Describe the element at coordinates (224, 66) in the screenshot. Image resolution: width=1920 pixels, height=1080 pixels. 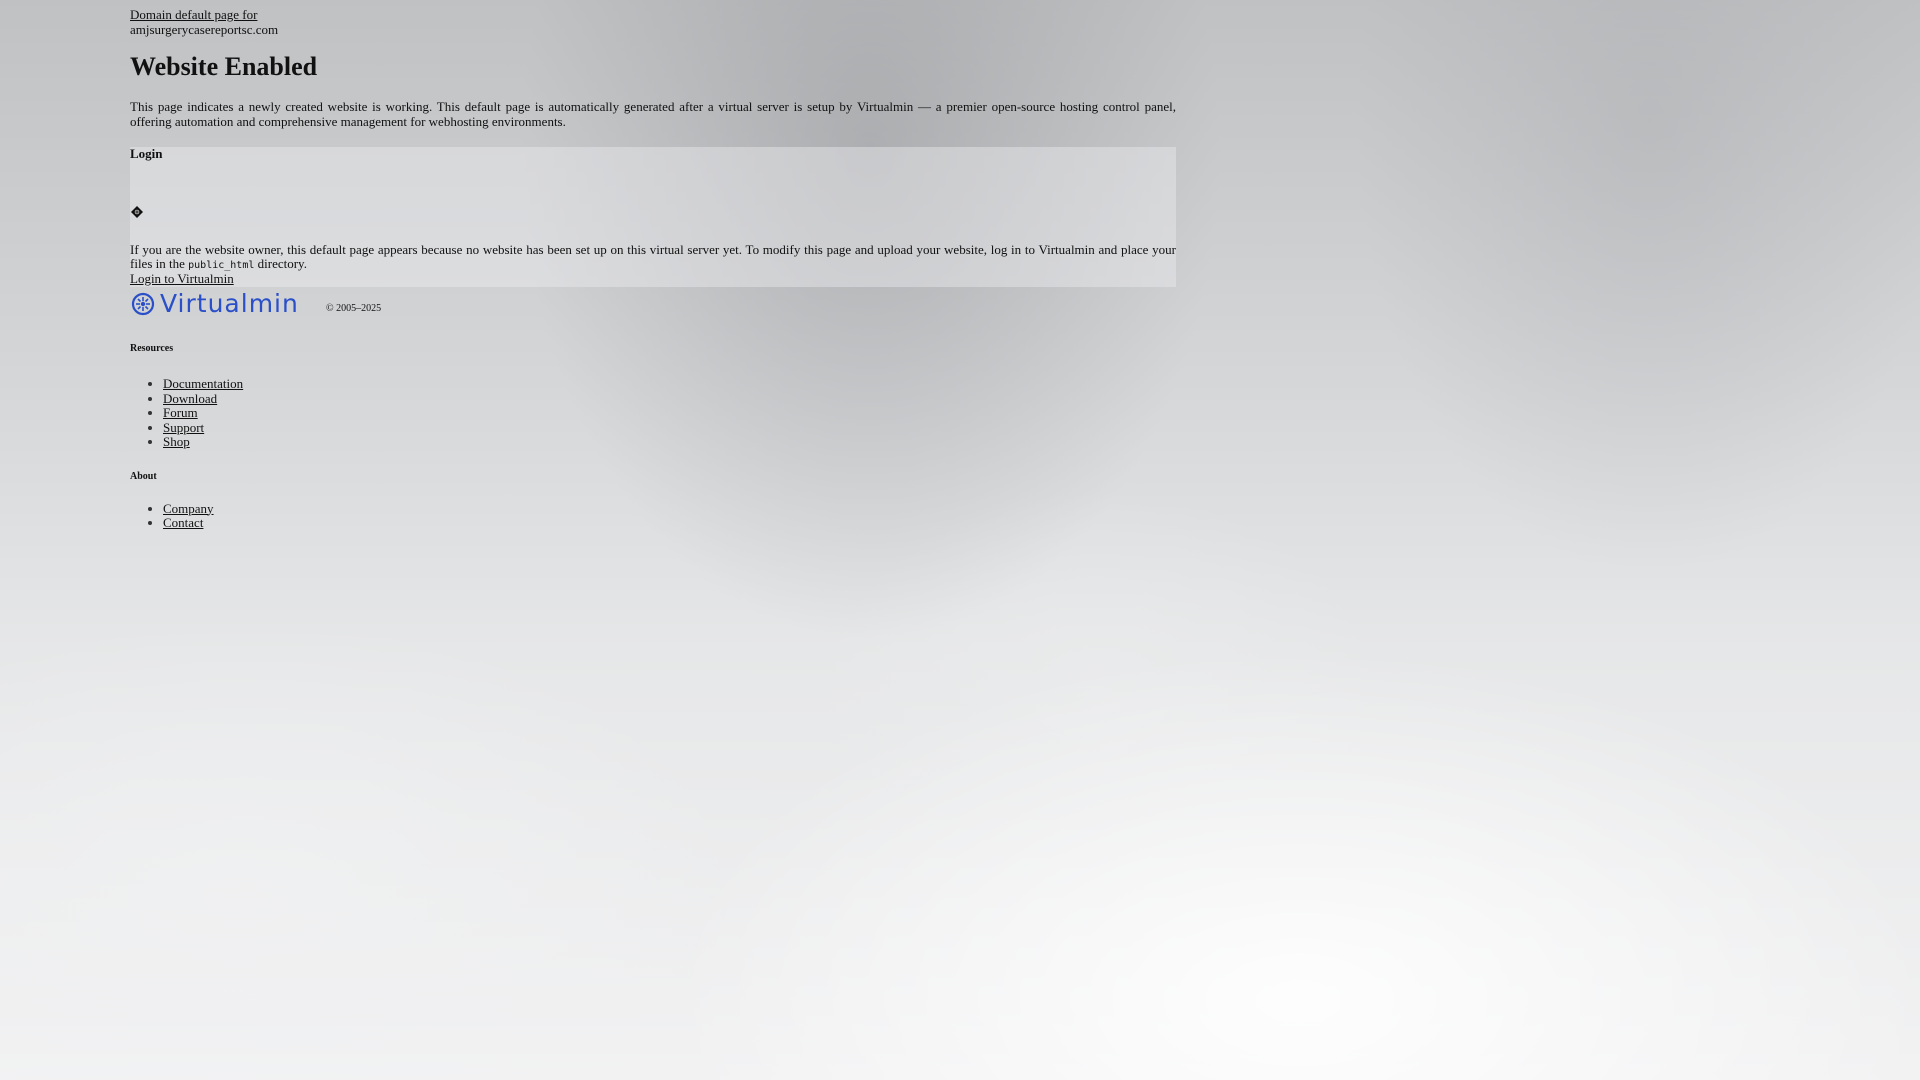
I see `page-title: Website Enabled` at that location.